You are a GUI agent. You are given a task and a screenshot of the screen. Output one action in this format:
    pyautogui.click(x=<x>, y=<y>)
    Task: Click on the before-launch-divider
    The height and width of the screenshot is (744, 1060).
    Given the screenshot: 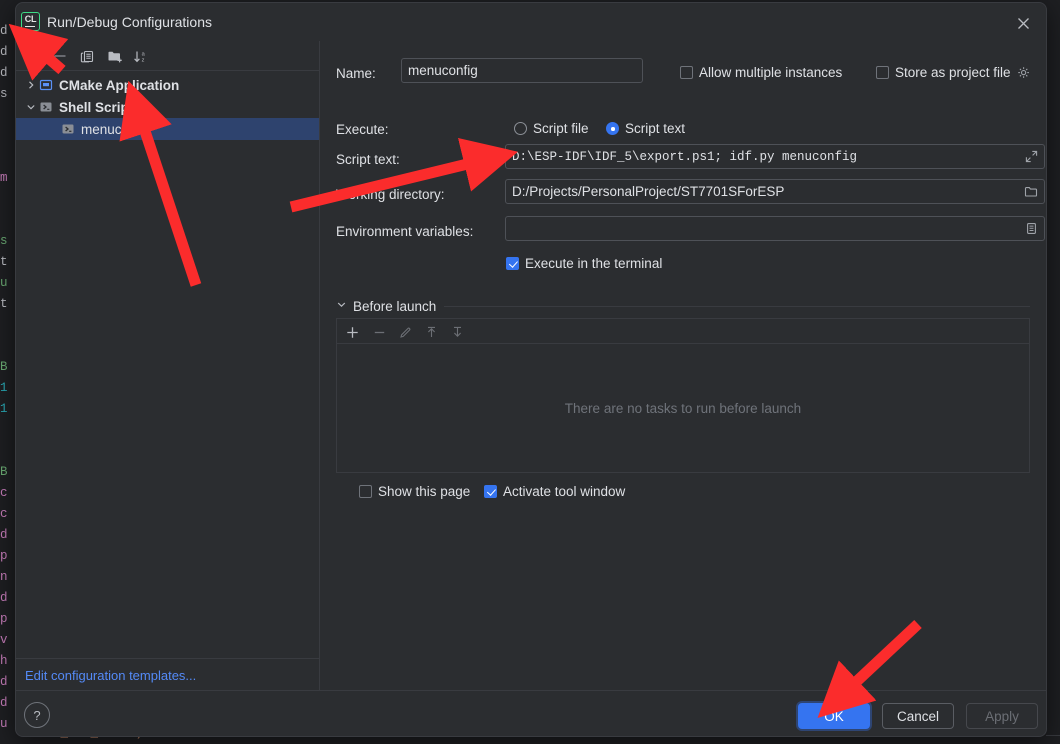 What is the action you would take?
    pyautogui.click(x=737, y=306)
    